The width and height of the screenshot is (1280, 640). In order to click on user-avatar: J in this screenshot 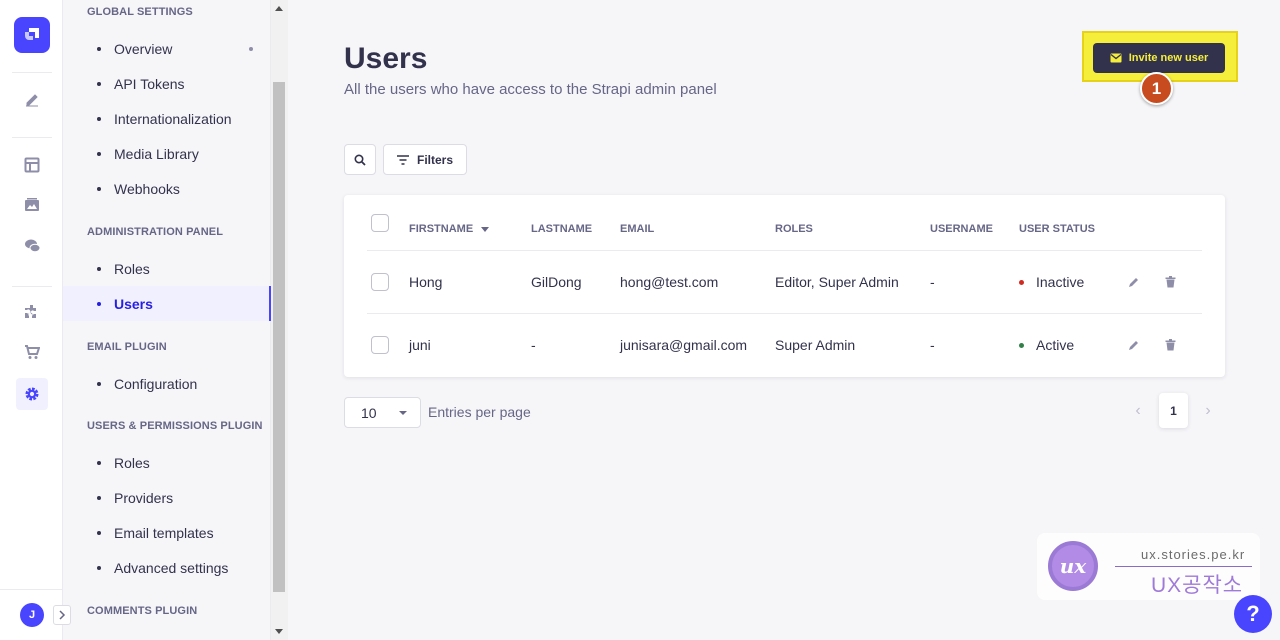, I will do `click(32, 615)`.